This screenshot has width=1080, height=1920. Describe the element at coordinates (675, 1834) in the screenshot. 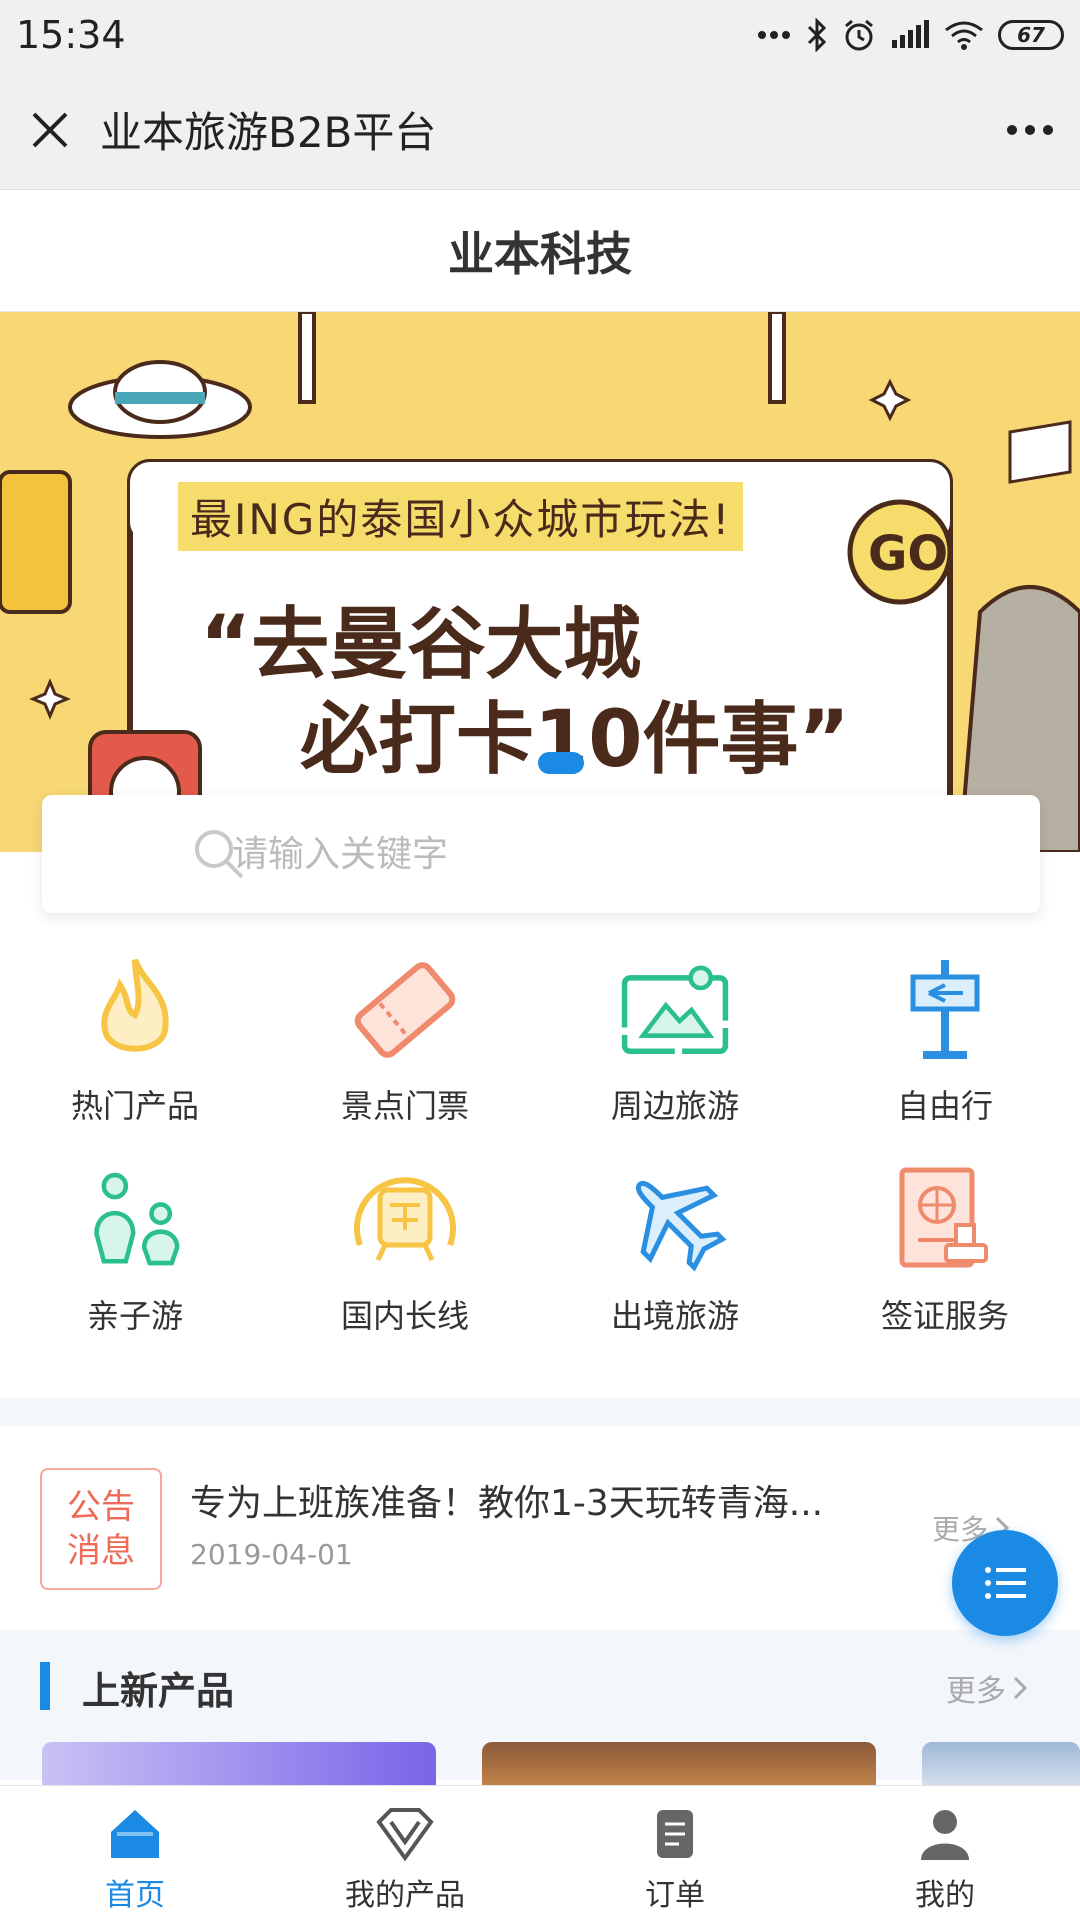

I see `order-icon` at that location.